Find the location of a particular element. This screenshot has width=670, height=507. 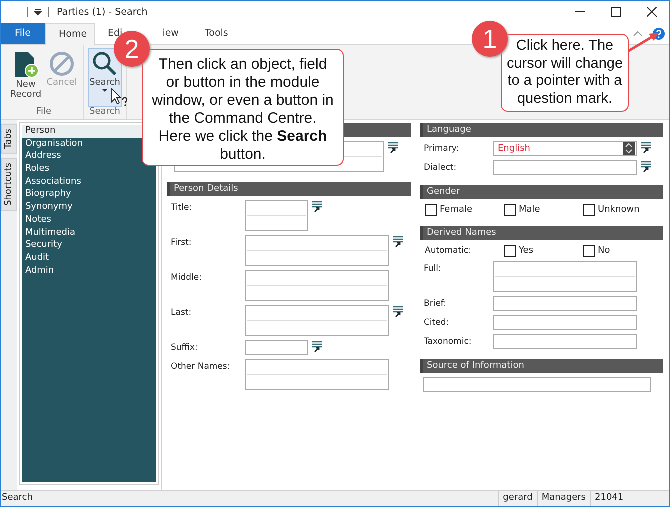

field-label: Primary: is located at coordinates (441, 148).